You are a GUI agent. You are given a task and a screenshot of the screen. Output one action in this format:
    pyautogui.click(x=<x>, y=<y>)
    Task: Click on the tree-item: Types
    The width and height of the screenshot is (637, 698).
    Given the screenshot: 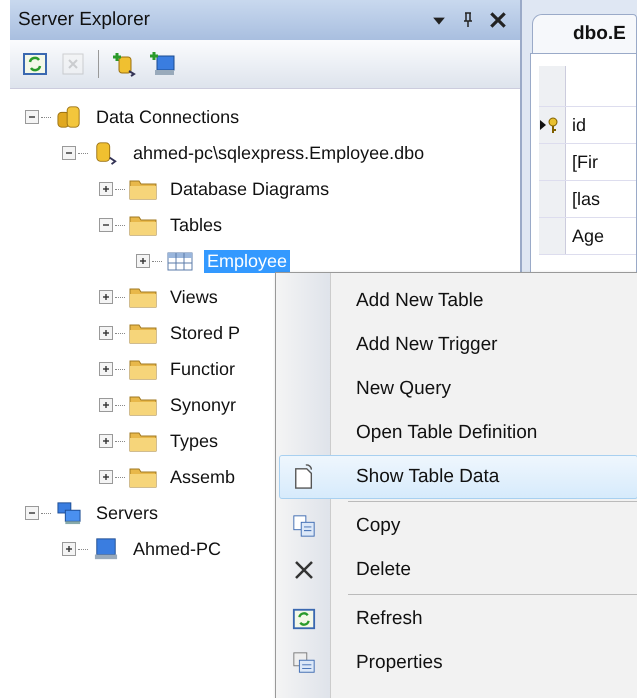 What is the action you would take?
    pyautogui.click(x=194, y=441)
    